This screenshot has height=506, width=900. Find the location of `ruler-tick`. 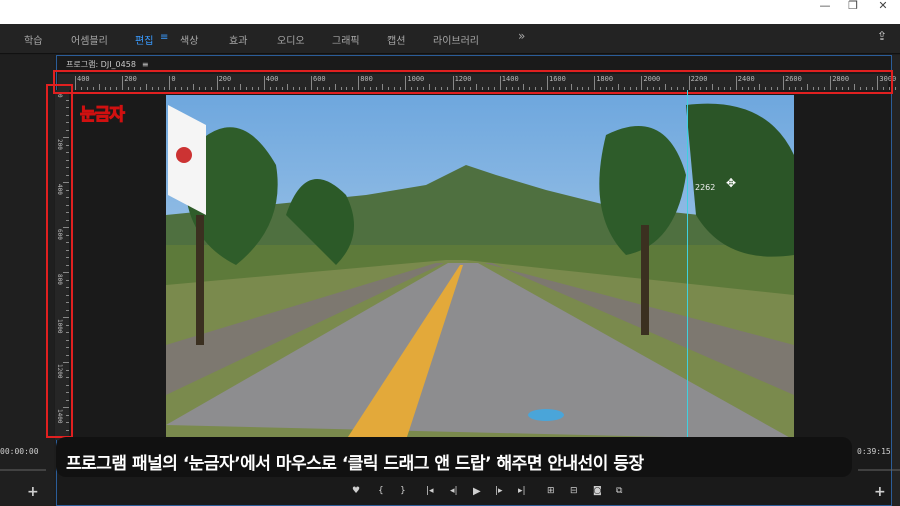

ruler-tick is located at coordinates (896, 88).